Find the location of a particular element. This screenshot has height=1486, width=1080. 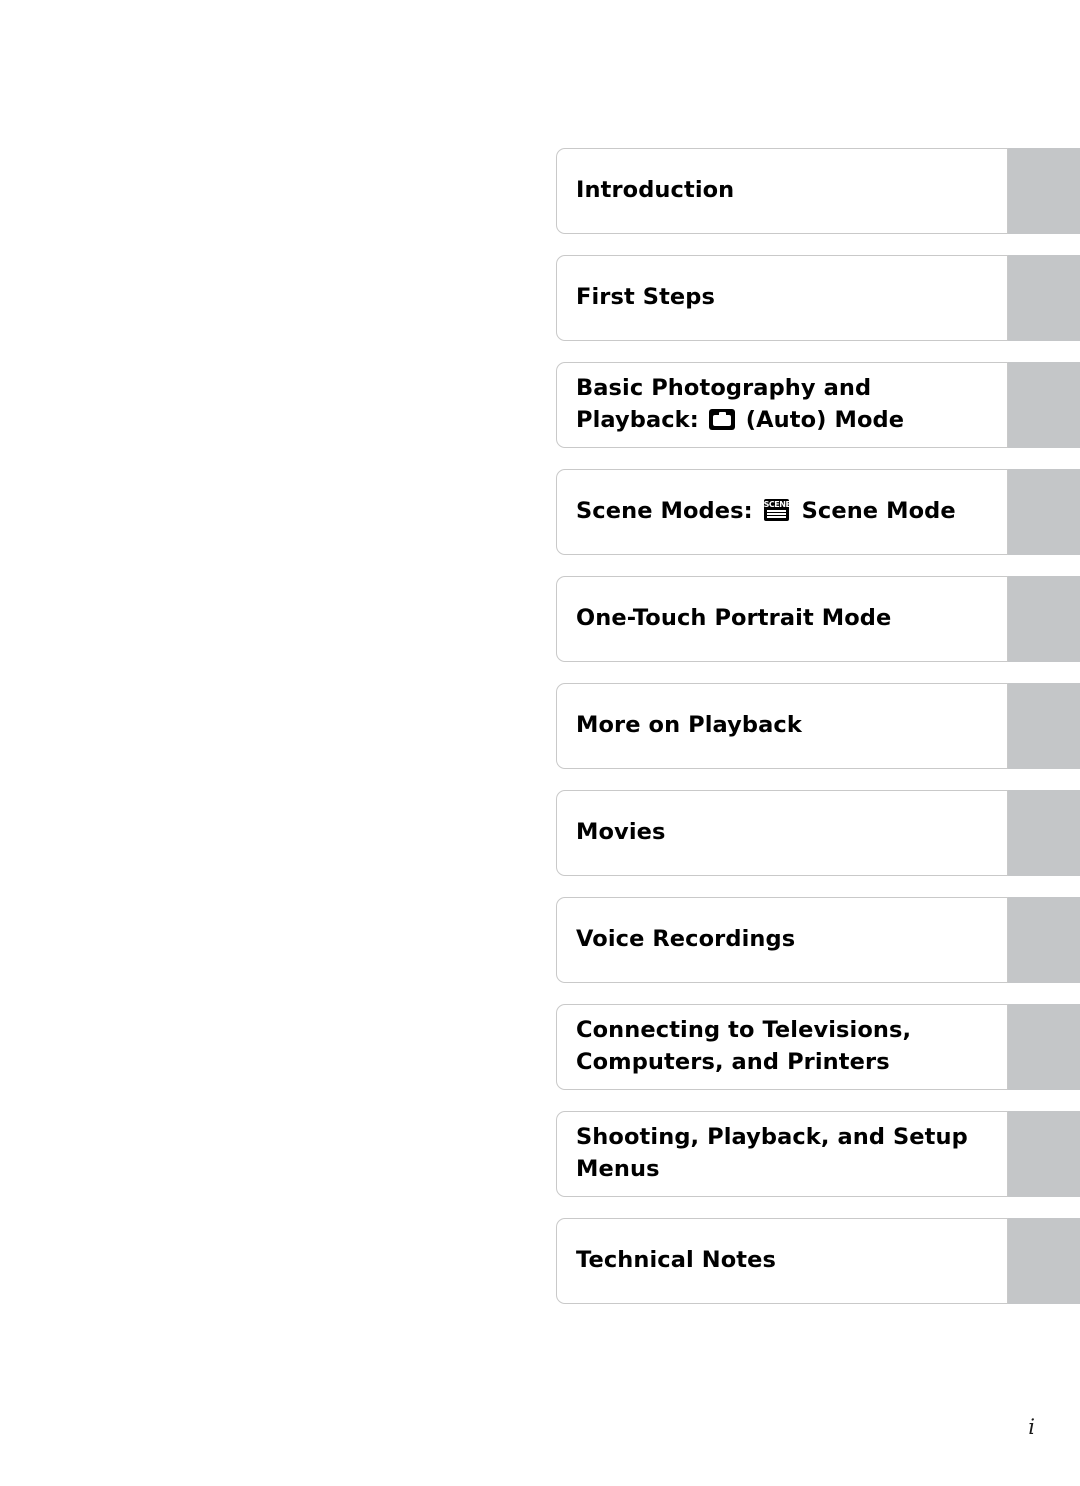

chapter-tab-line-1: Introduction is located at coordinates (655, 190).